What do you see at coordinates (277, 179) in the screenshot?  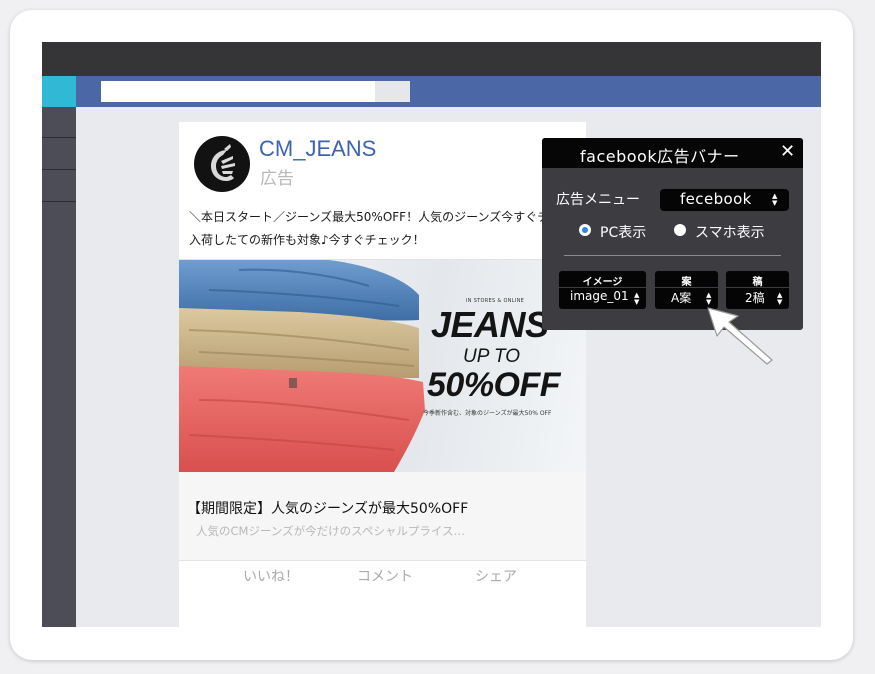 I see `sponsored-label: 広告` at bounding box center [277, 179].